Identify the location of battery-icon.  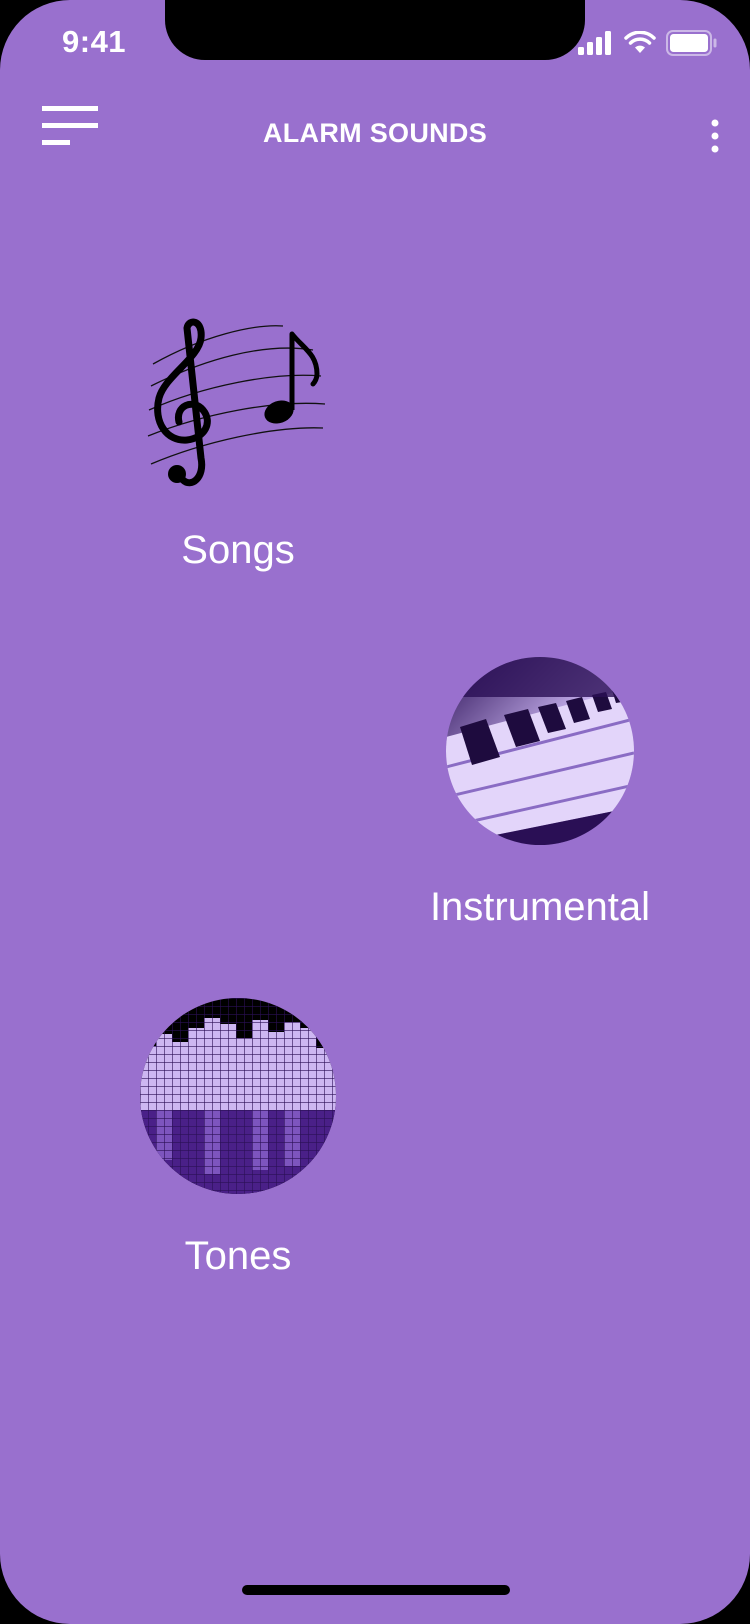
(691, 43).